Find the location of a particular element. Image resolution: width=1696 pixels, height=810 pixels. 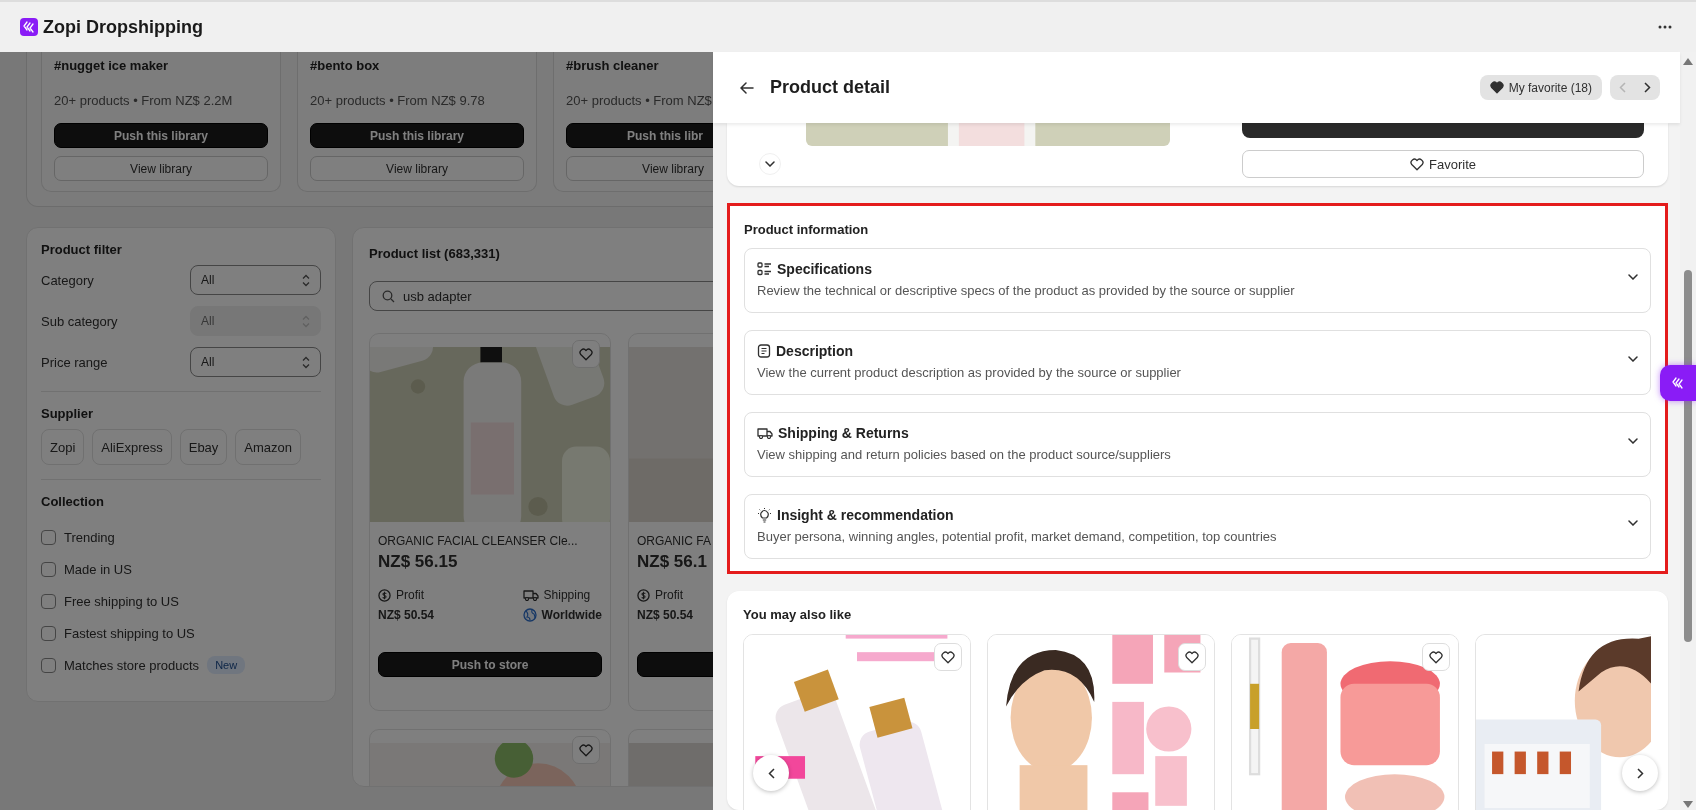

search-icon is located at coordinates (388, 296).